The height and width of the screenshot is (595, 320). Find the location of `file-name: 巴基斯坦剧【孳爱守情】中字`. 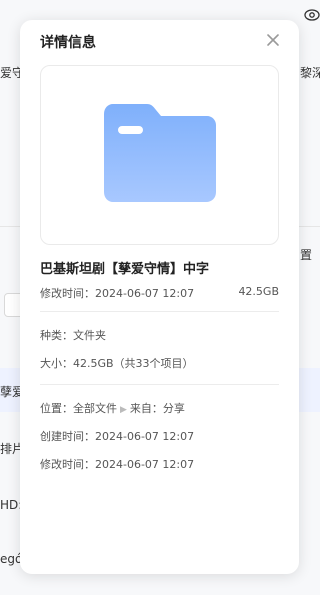

file-name: 巴基斯坦剧【孳爱守情】中字 is located at coordinates (125, 269).